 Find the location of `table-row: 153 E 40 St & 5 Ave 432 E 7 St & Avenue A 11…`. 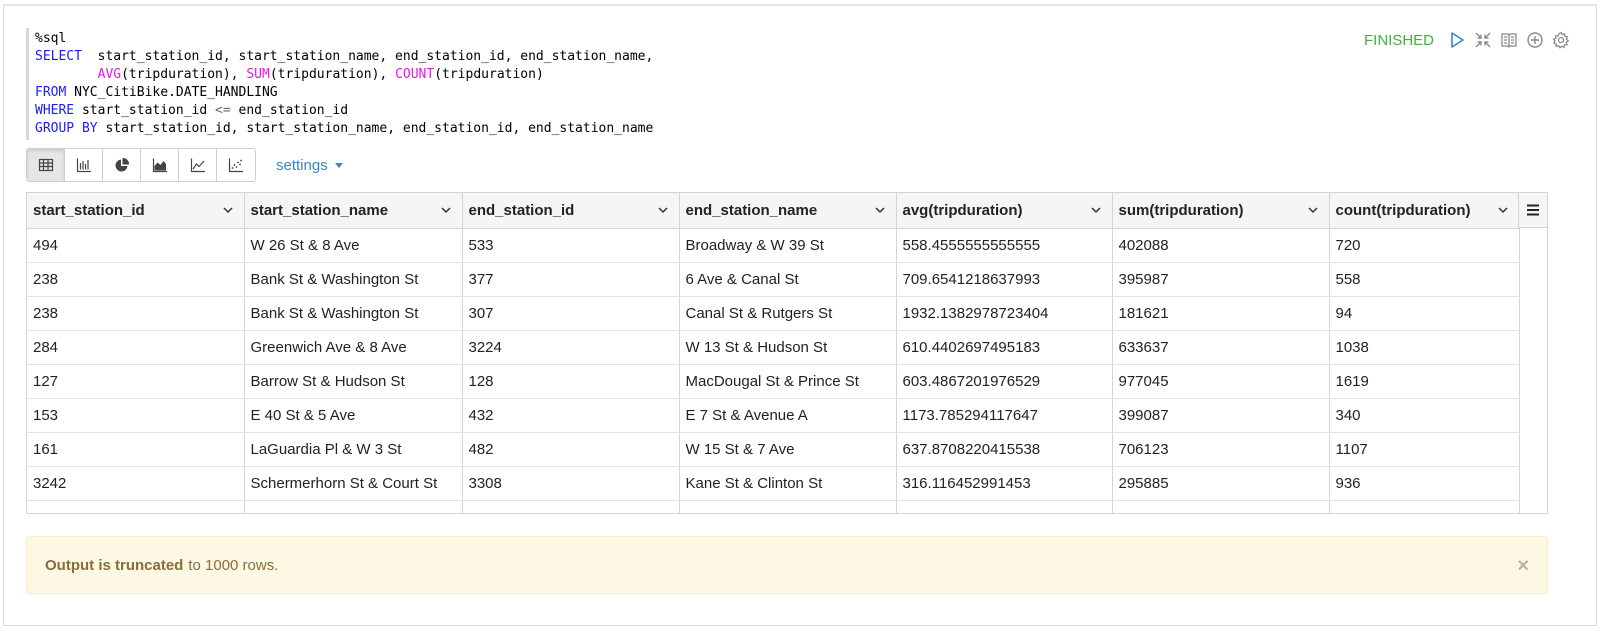

table-row: 153 E 40 St & 5 Ave 432 E 7 St & Avenue A 11… is located at coordinates (773, 415).